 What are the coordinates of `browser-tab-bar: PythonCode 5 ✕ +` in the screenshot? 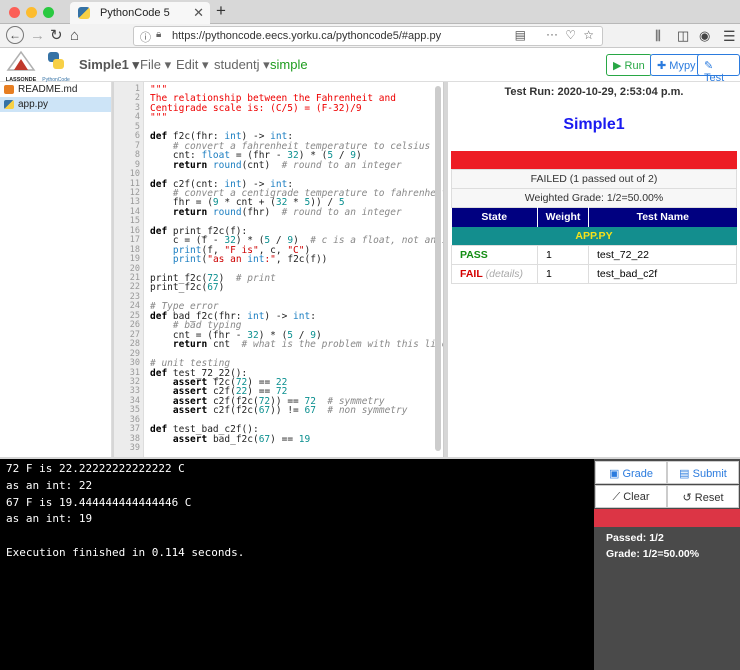 It's located at (370, 12).